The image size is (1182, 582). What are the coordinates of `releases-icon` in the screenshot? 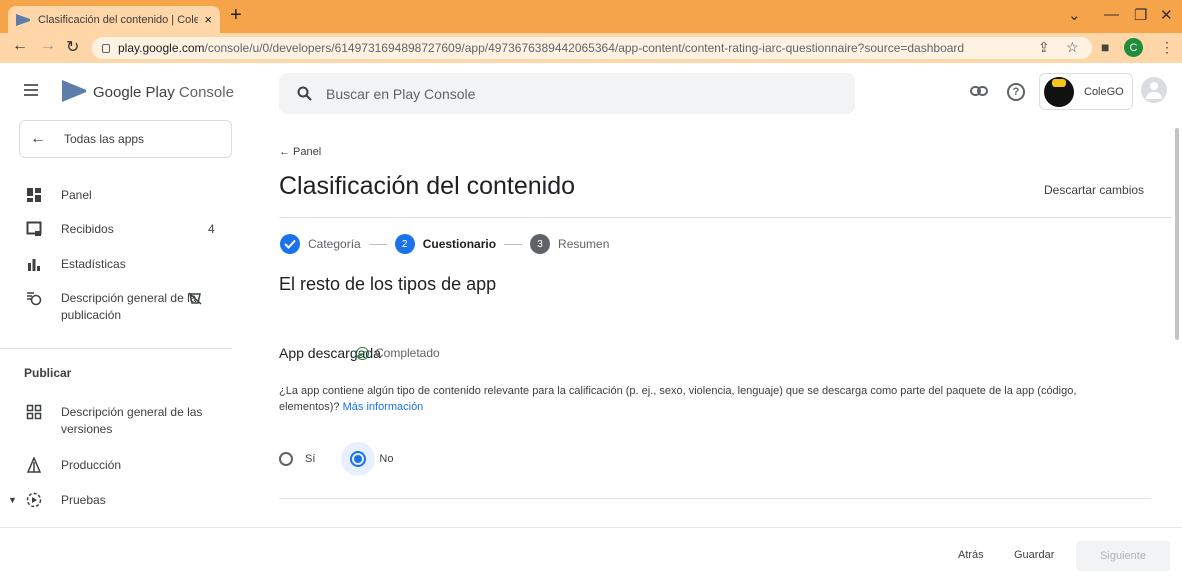 It's located at (34, 412).